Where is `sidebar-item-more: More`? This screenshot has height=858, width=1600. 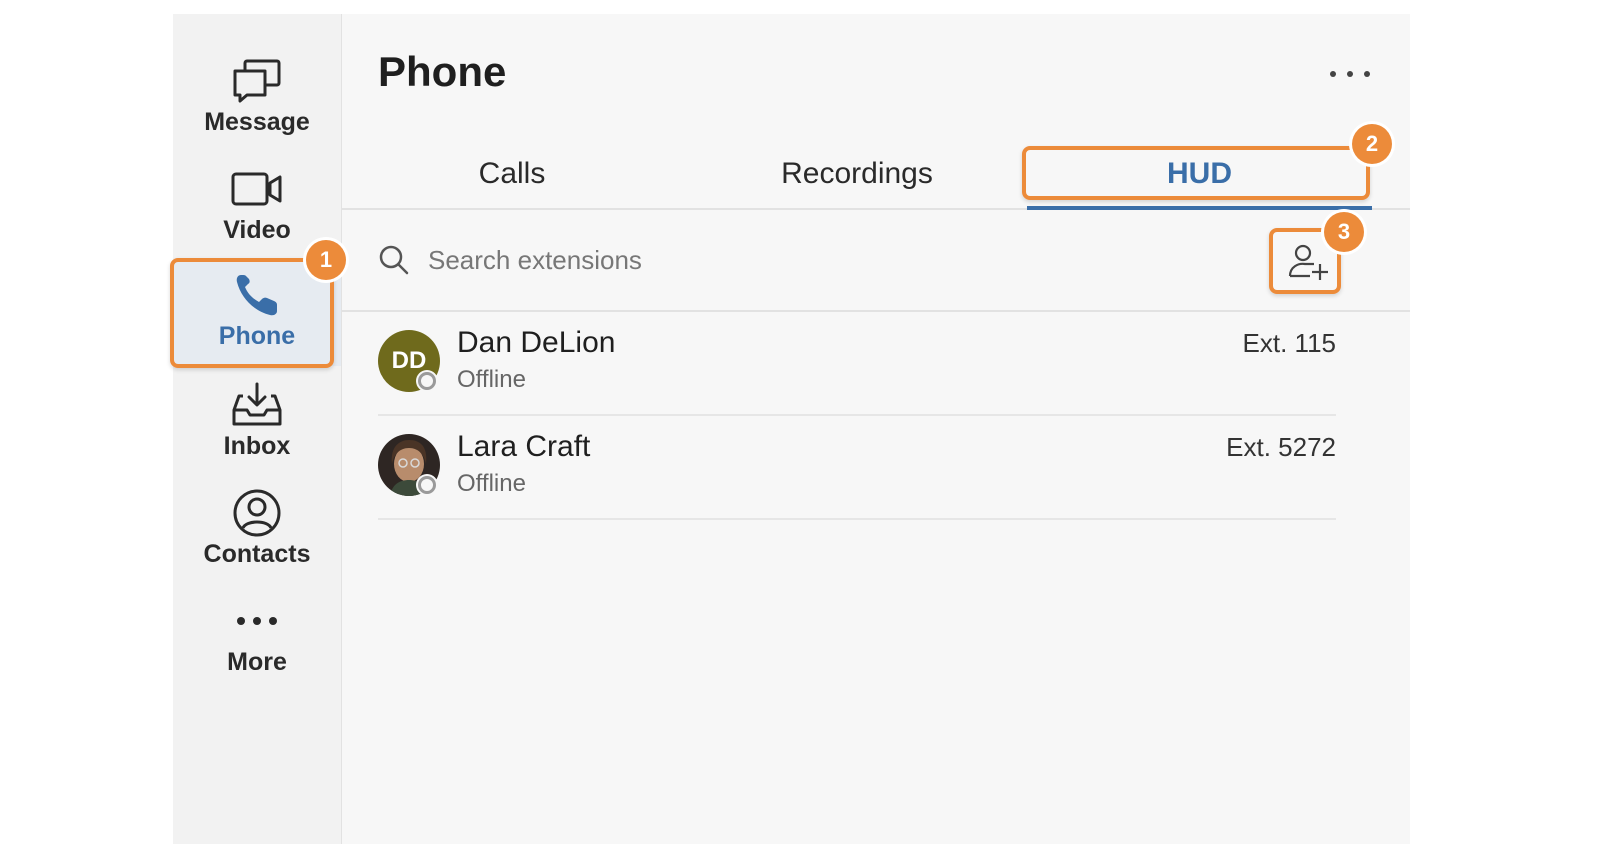
sidebar-item-more: More is located at coordinates (257, 638).